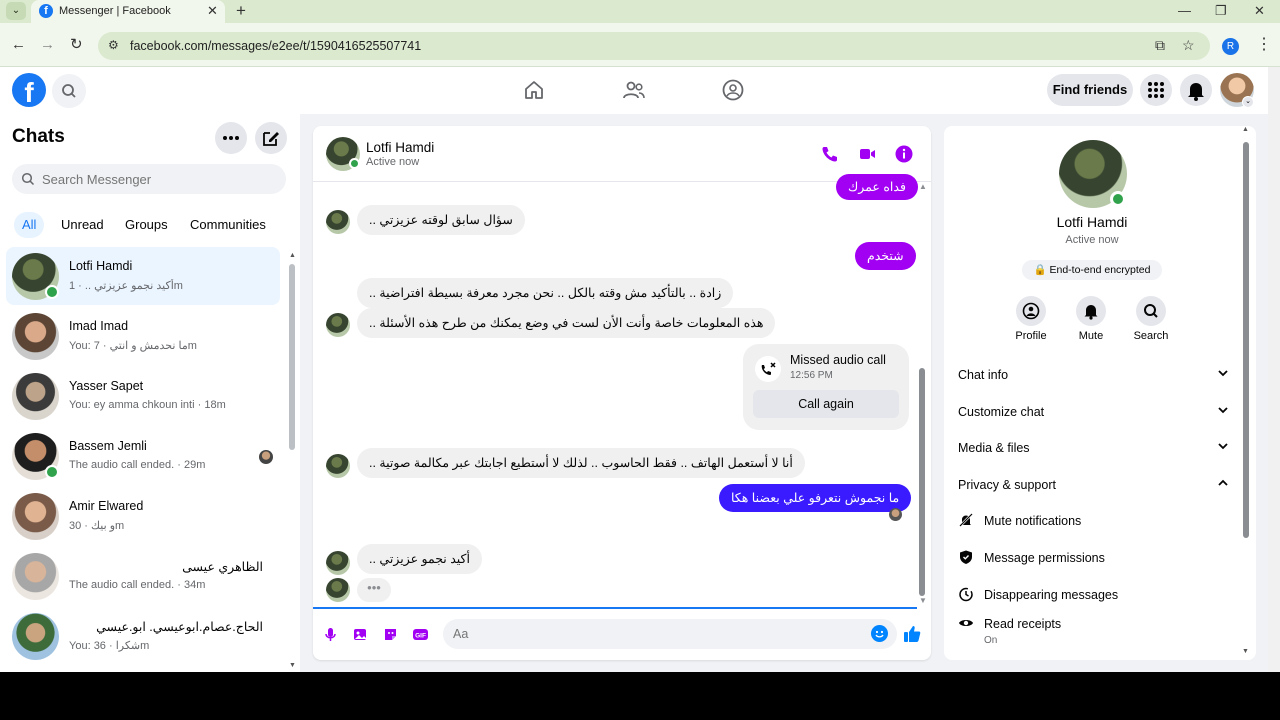 Image resolution: width=1280 pixels, height=720 pixels. I want to click on mute-action: Mute, so click(1091, 319).